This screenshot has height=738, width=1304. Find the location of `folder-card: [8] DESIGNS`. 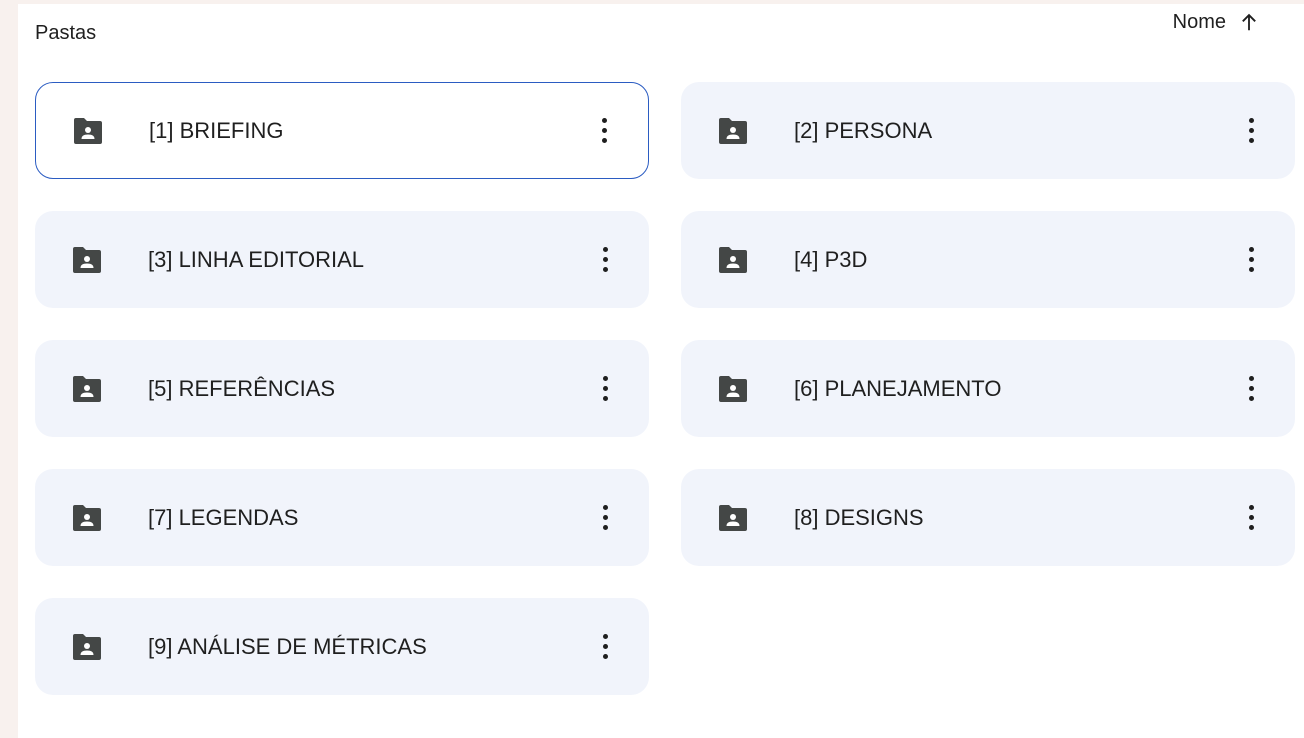

folder-card: [8] DESIGNS is located at coordinates (988, 517).